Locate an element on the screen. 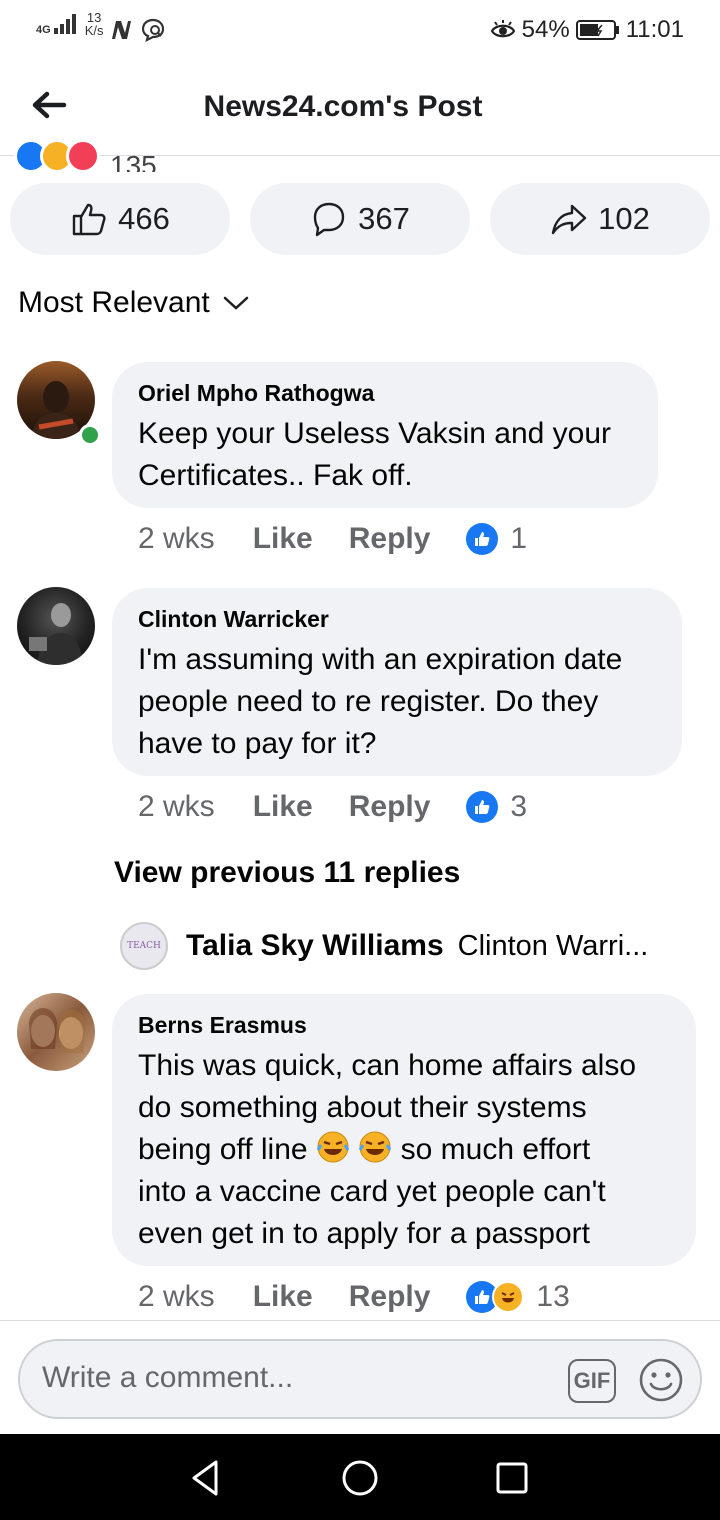  nav-recents-icon is located at coordinates (512, 1478).